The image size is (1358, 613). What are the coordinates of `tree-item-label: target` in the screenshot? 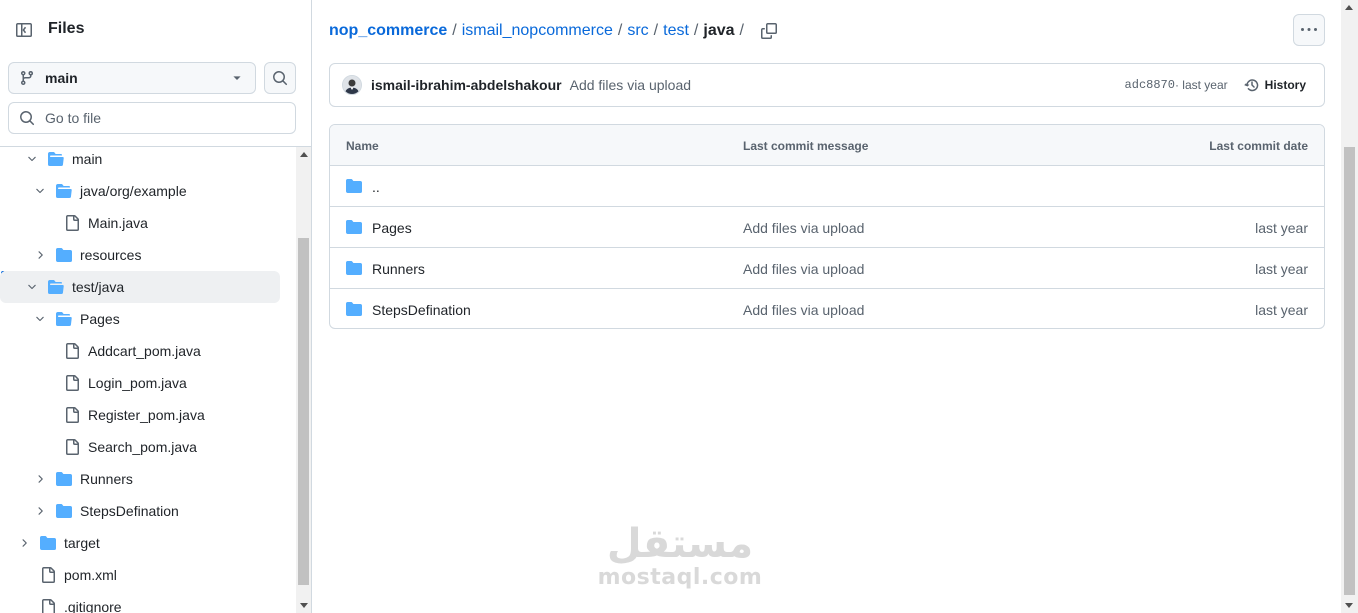 It's located at (82, 543).